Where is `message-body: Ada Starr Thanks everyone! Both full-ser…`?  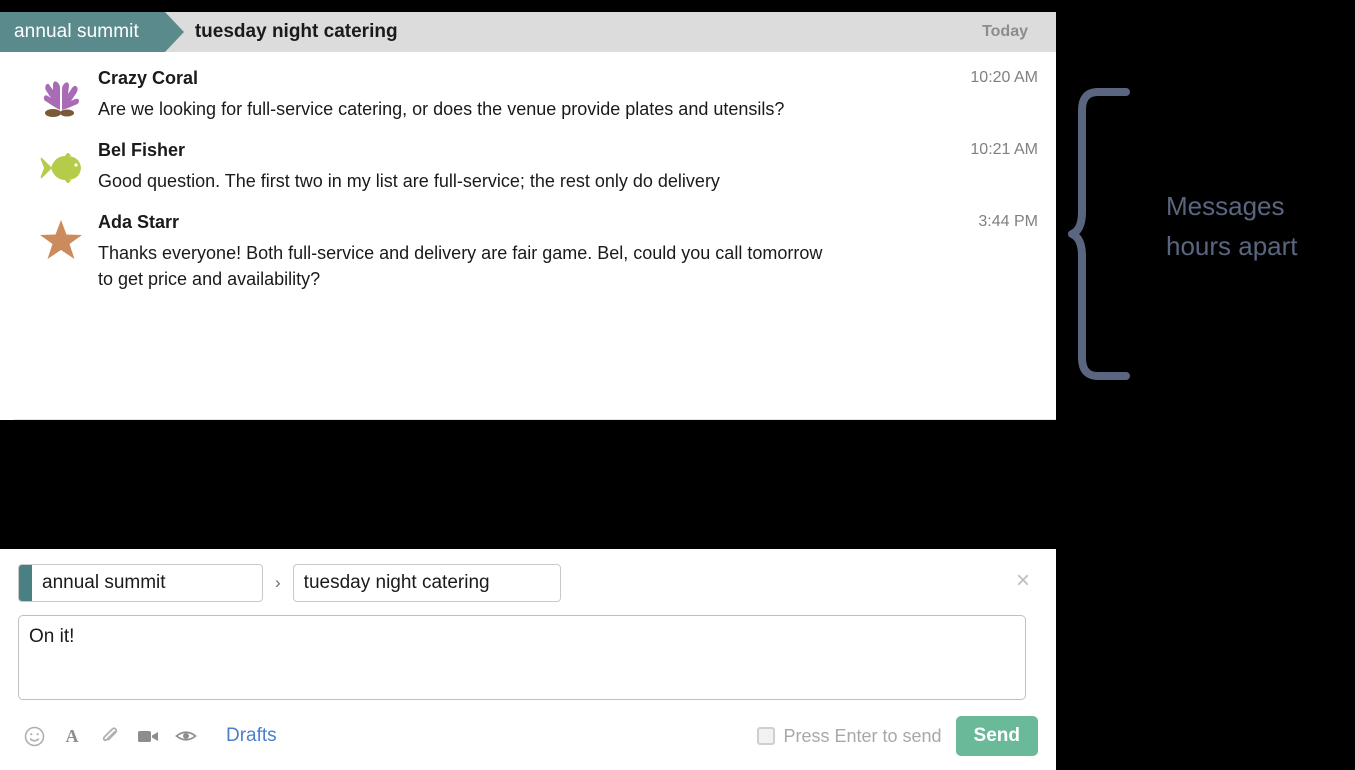 message-body: Ada Starr Thanks everyone! Both full-ser… is located at coordinates (526, 251).